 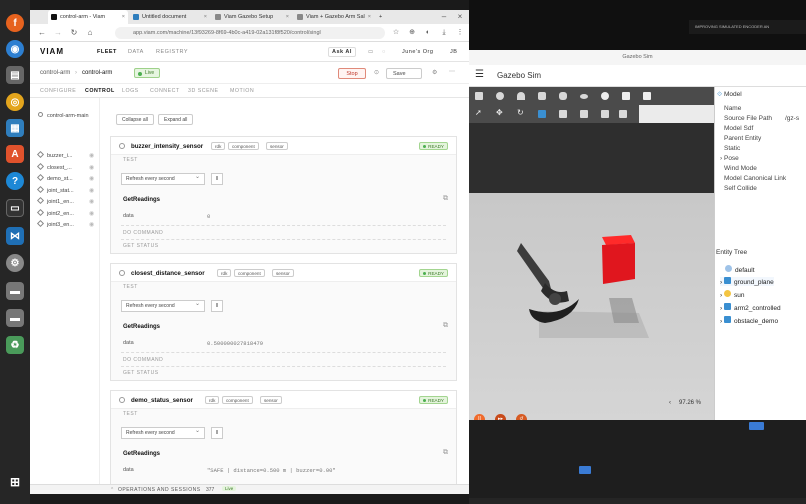 I want to click on drive2-icon: ▬, so click(x=15, y=318).